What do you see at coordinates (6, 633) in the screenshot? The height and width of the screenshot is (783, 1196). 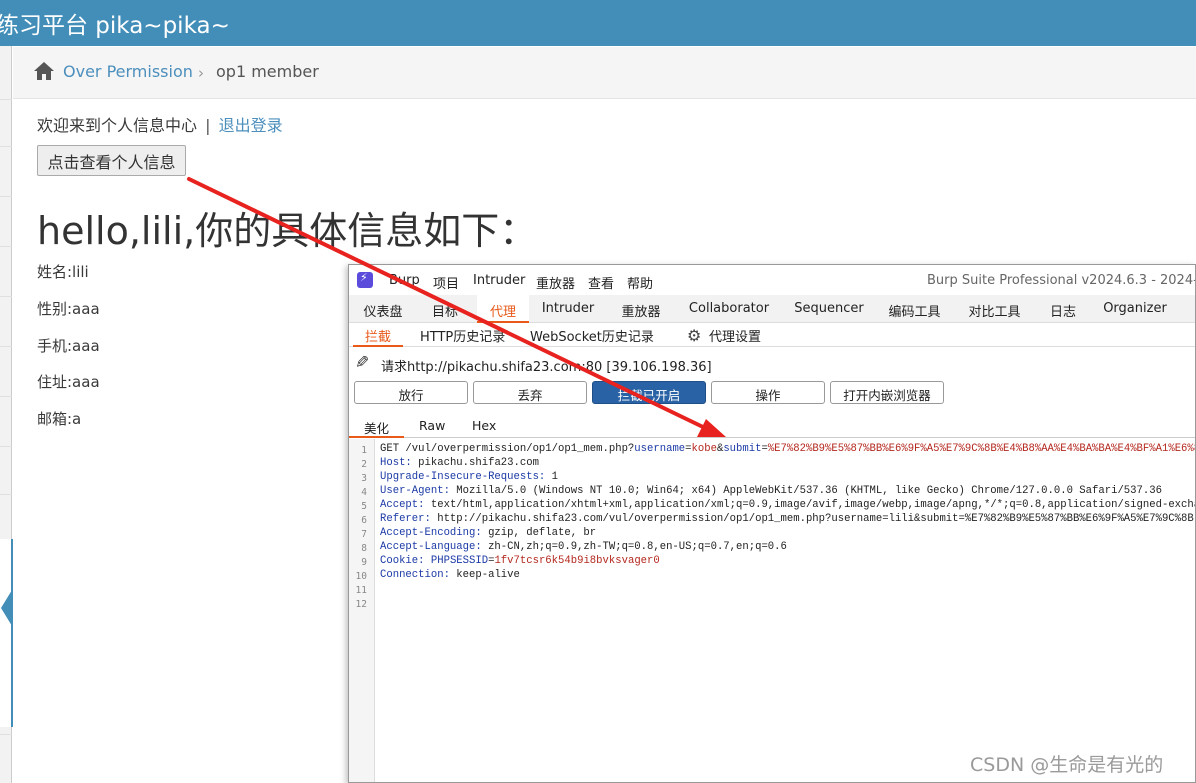 I see `sidebar-collapse-toggle` at bounding box center [6, 633].